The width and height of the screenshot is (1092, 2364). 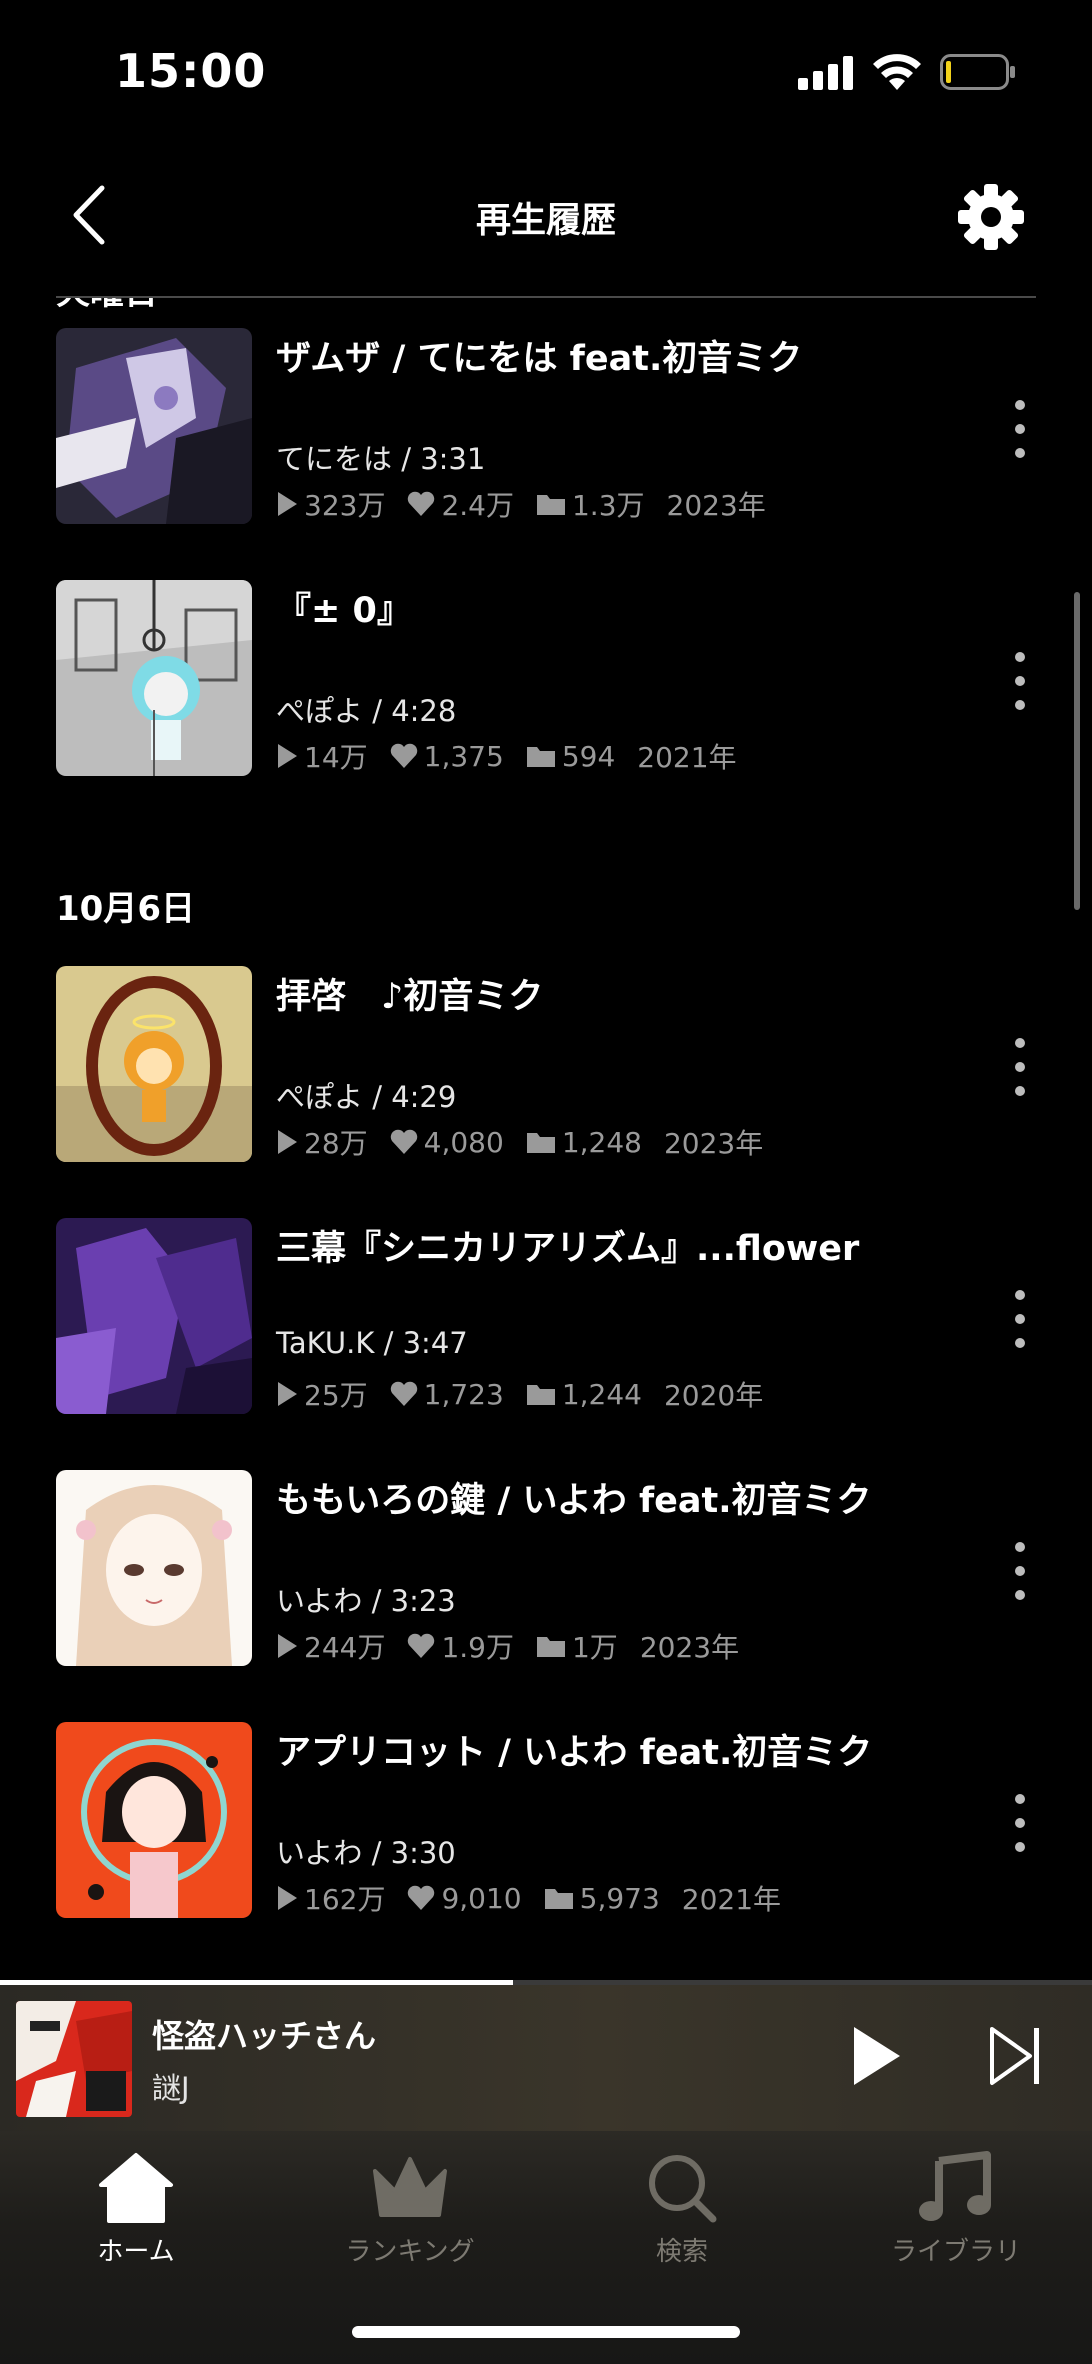 I want to click on scrollbar, so click(x=1077, y=751).